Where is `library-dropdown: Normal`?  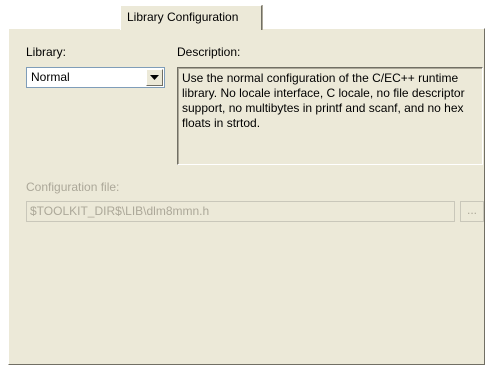 library-dropdown: Normal is located at coordinates (95, 77).